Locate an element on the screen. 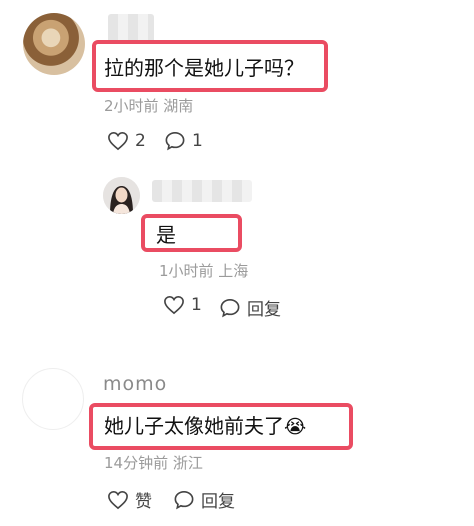 The height and width of the screenshot is (526, 474). username-blurred is located at coordinates (202, 191).